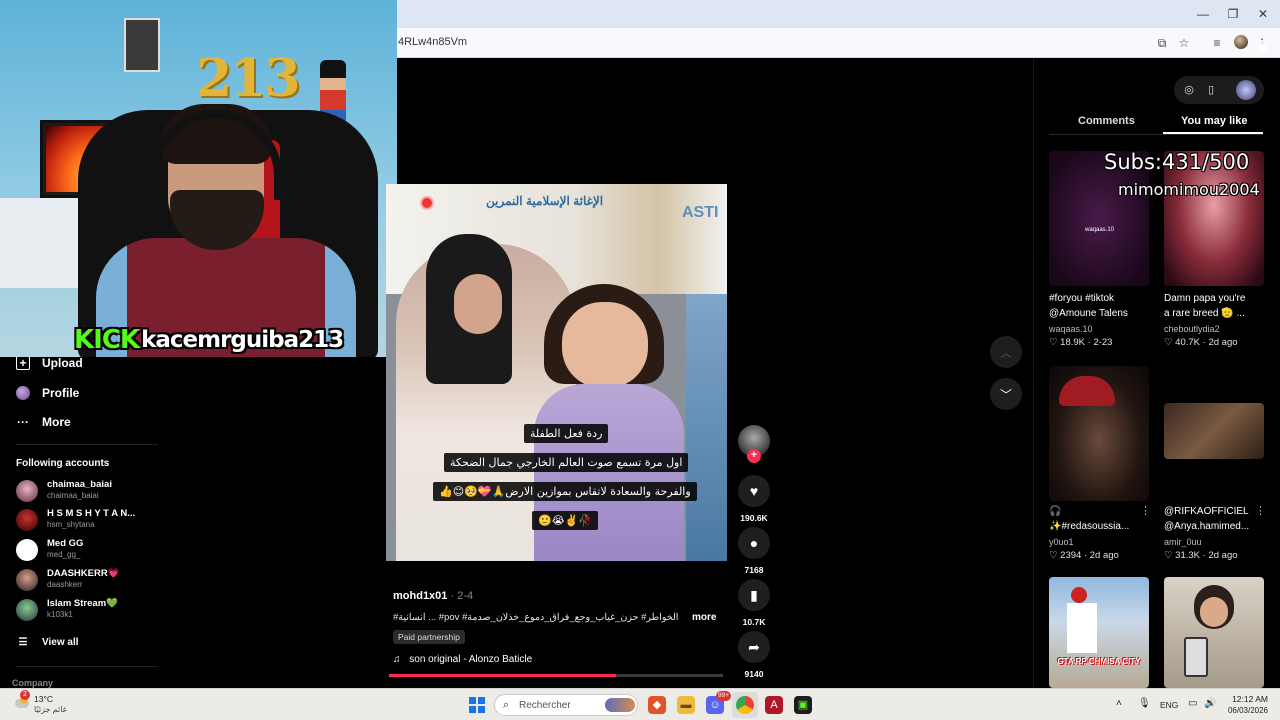 This screenshot has height=720, width=1280. I want to click on user-avatar, so click(1246, 90).